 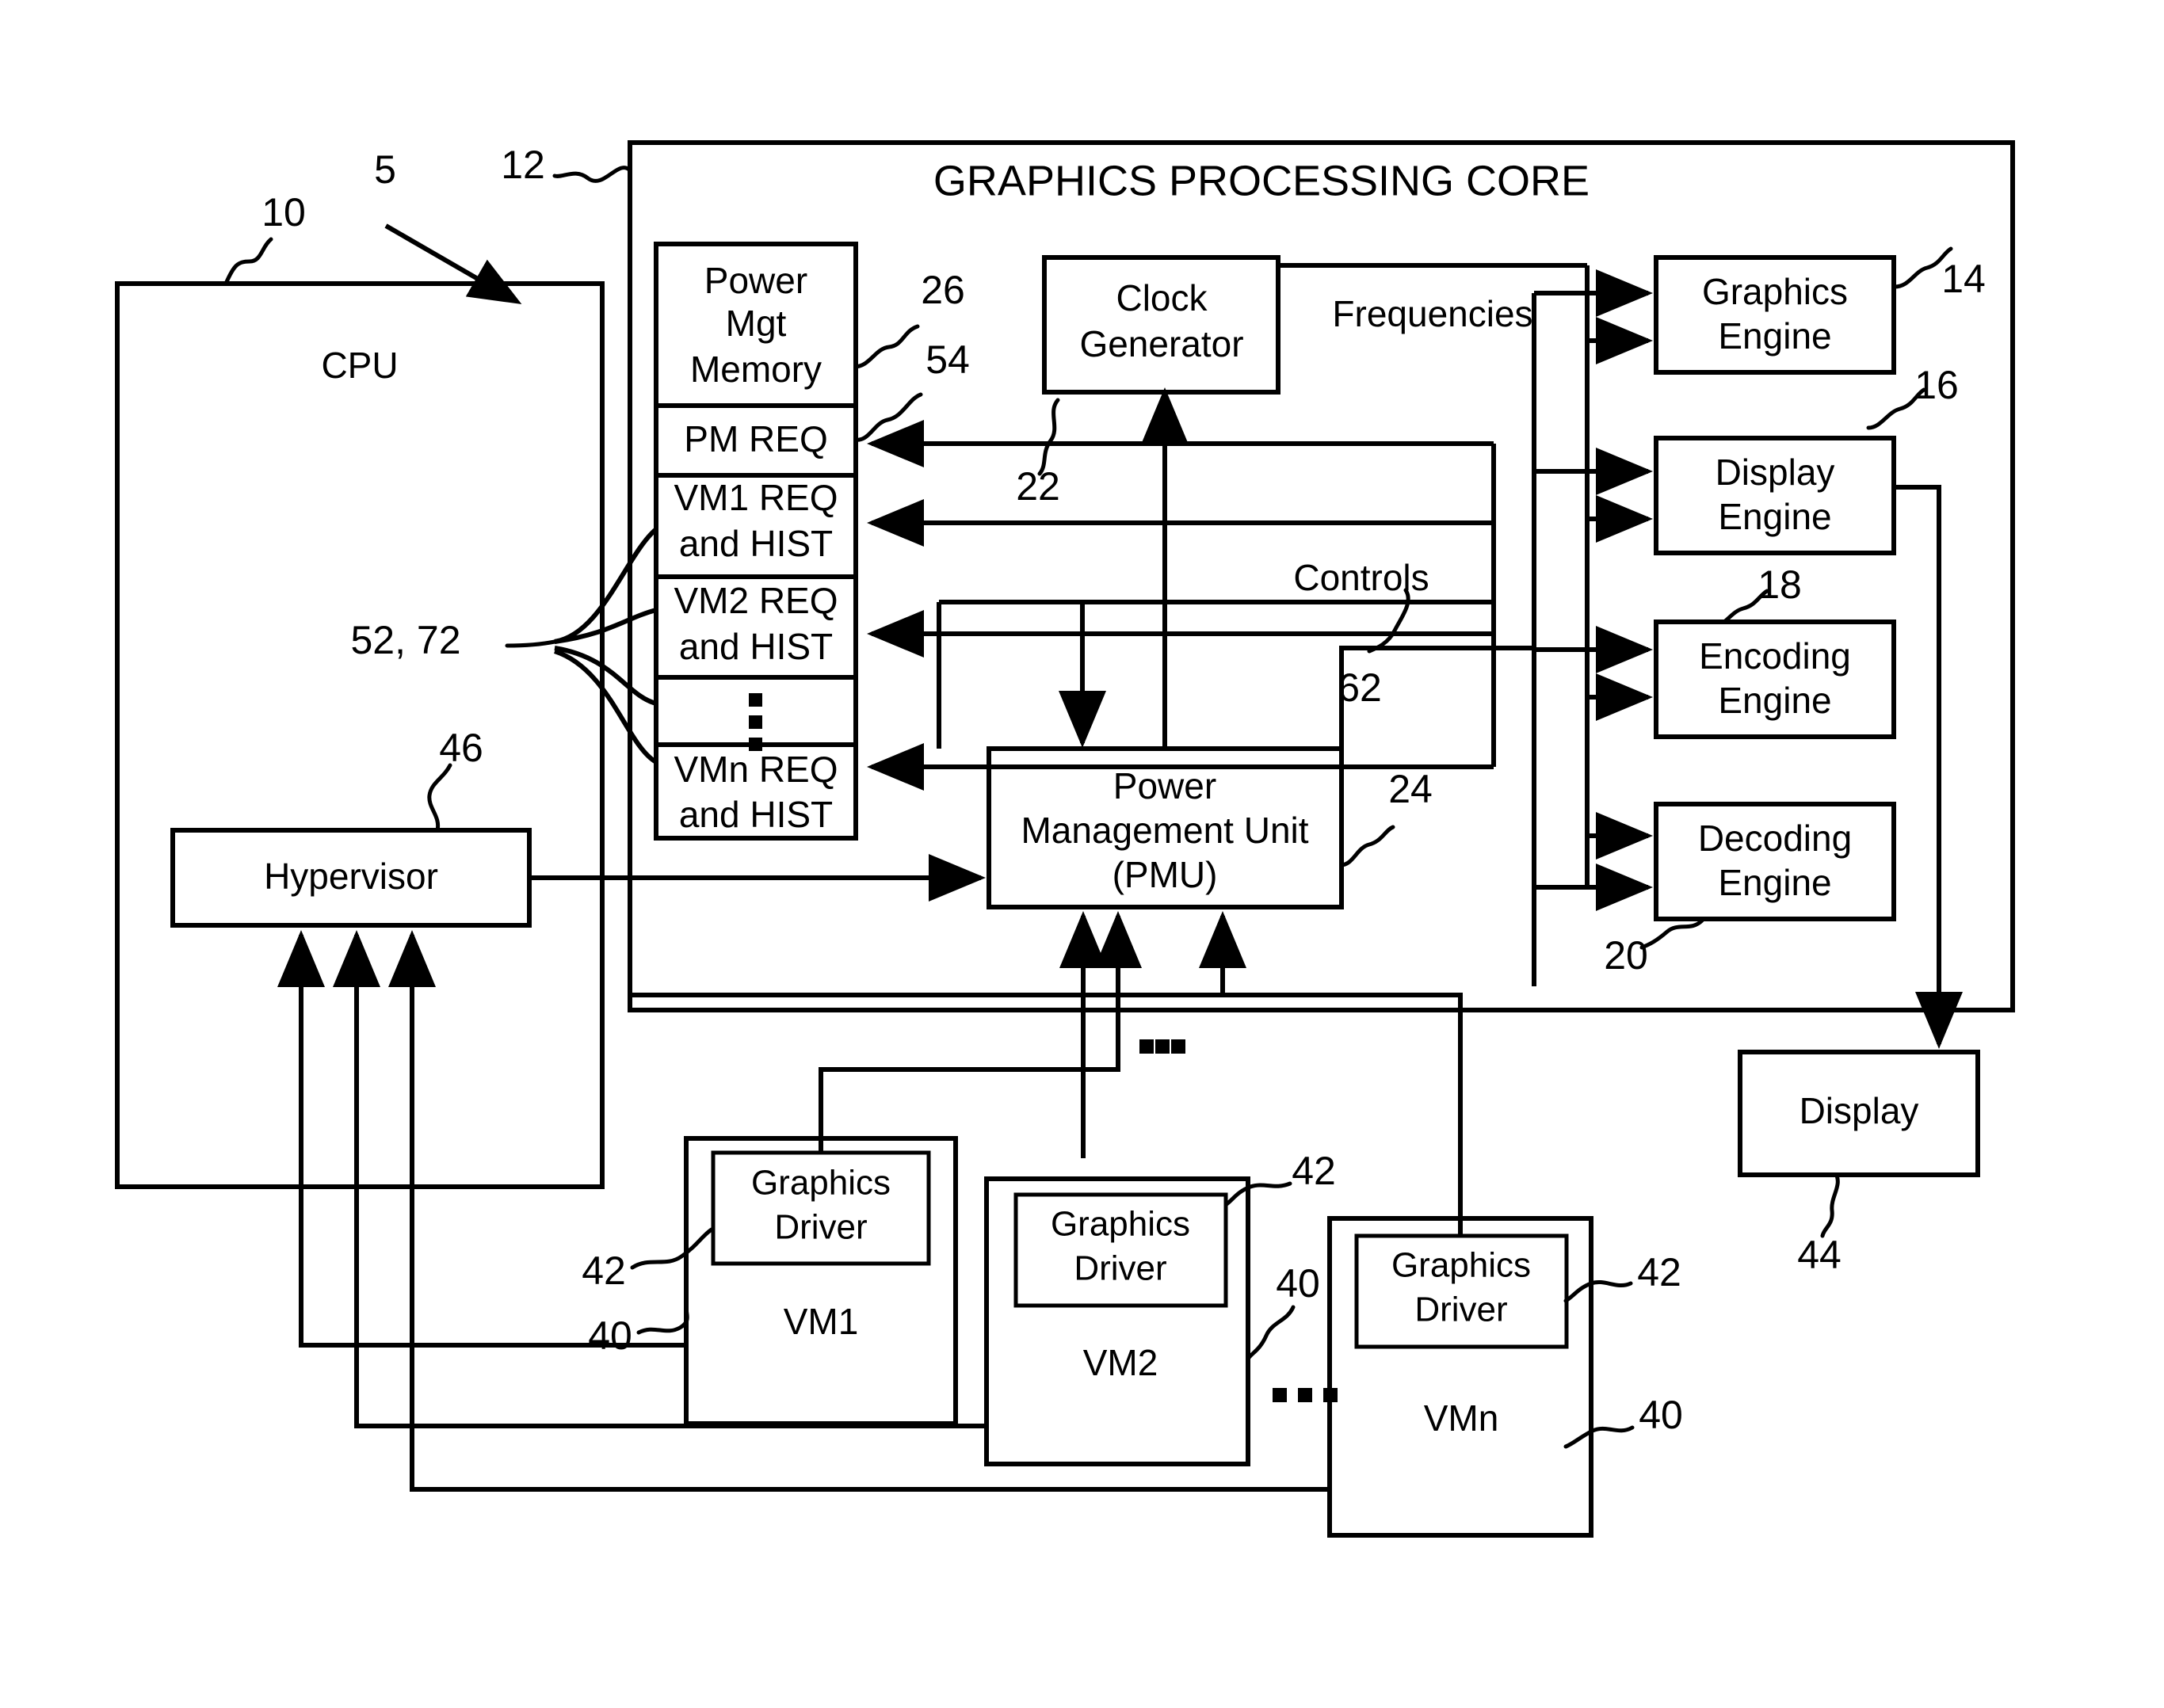 What do you see at coordinates (1120, 1225) in the screenshot?
I see `vm2-driver-line1: Graphics` at bounding box center [1120, 1225].